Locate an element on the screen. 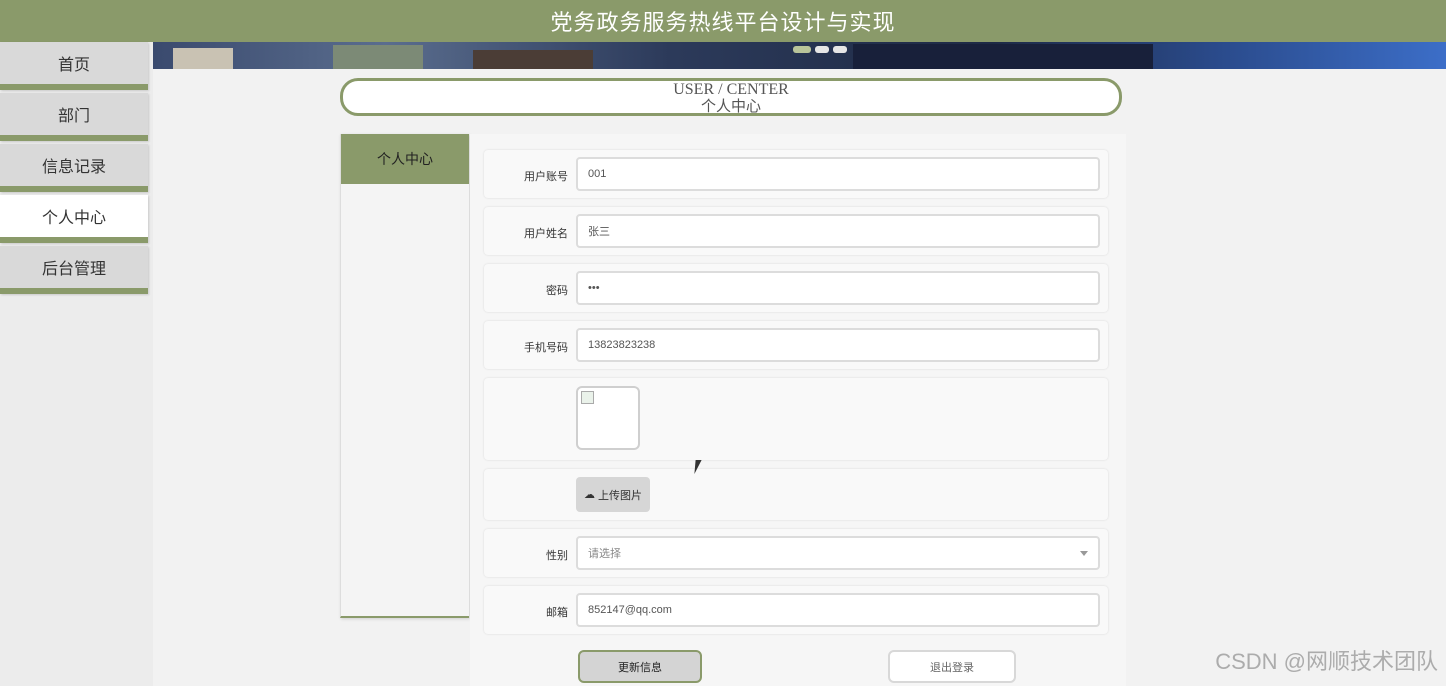  name-label: 用户姓名 is located at coordinates (546, 234).